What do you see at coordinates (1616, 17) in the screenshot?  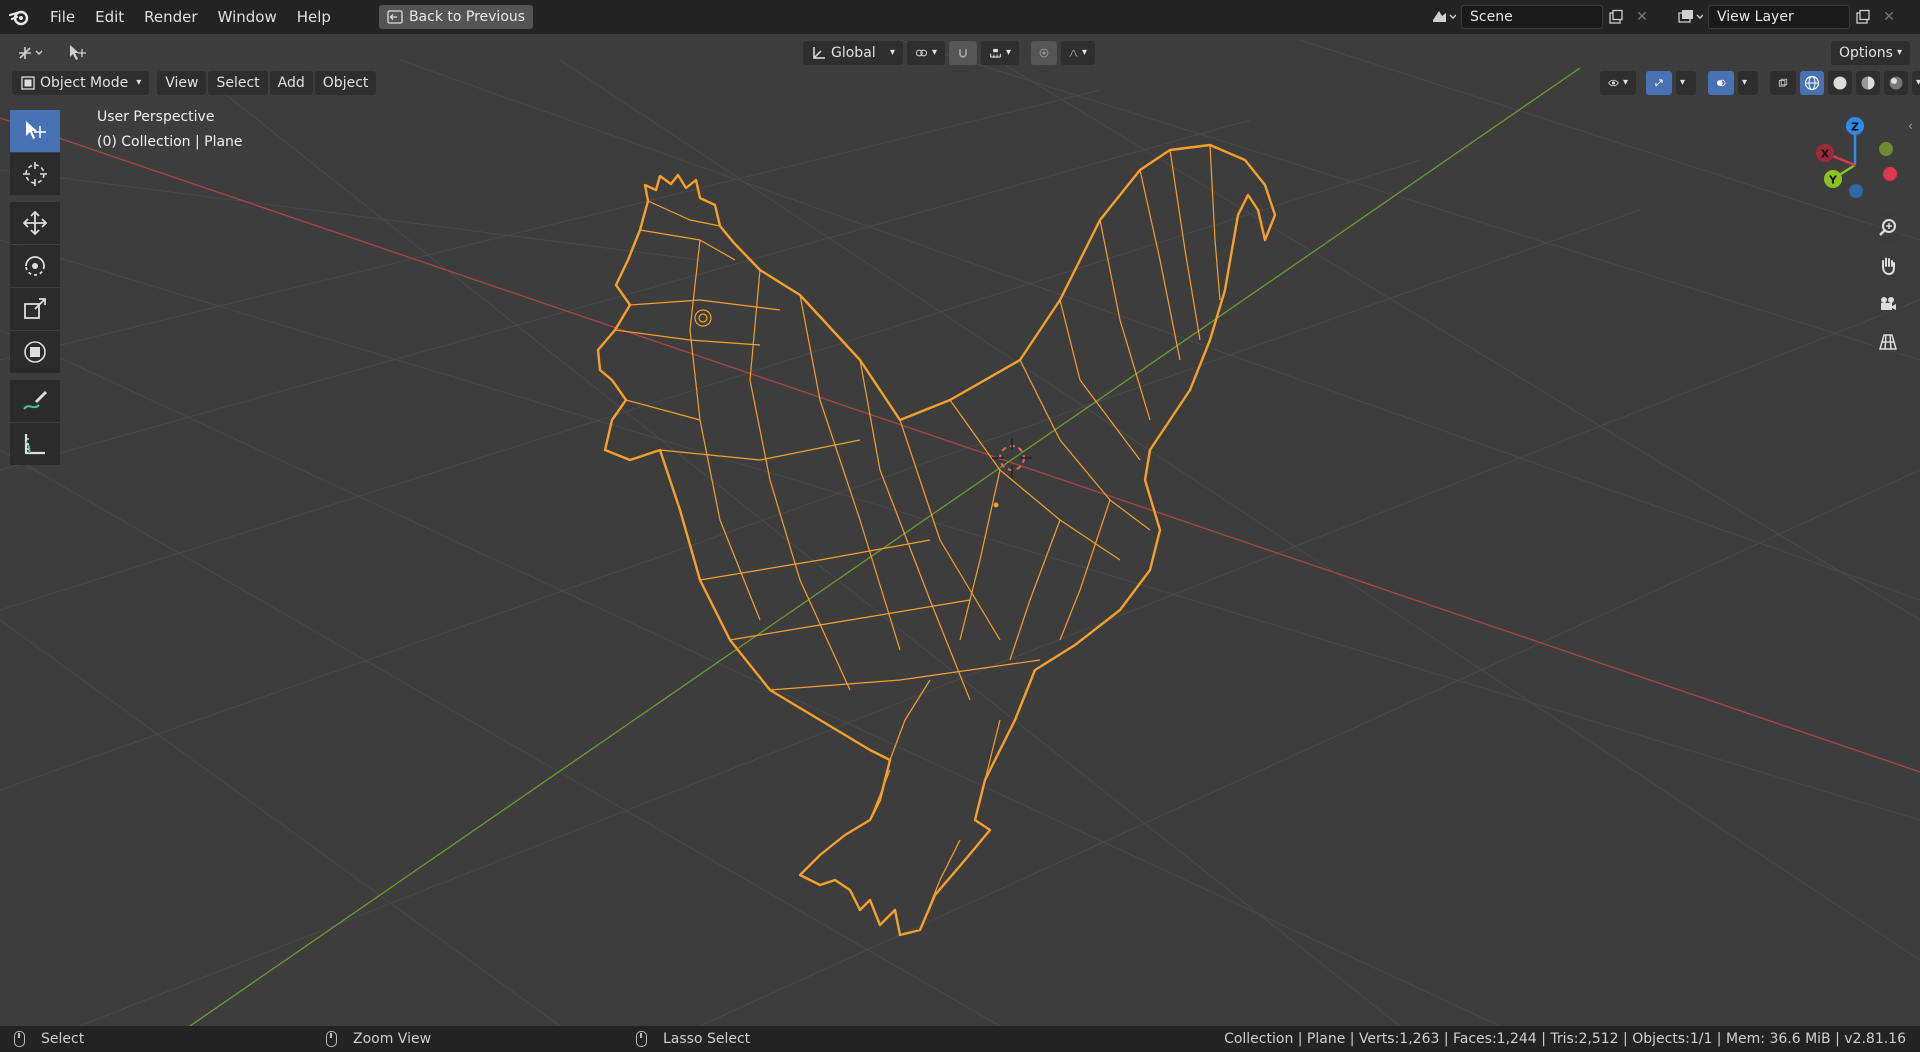 I see `scene-new-icon` at bounding box center [1616, 17].